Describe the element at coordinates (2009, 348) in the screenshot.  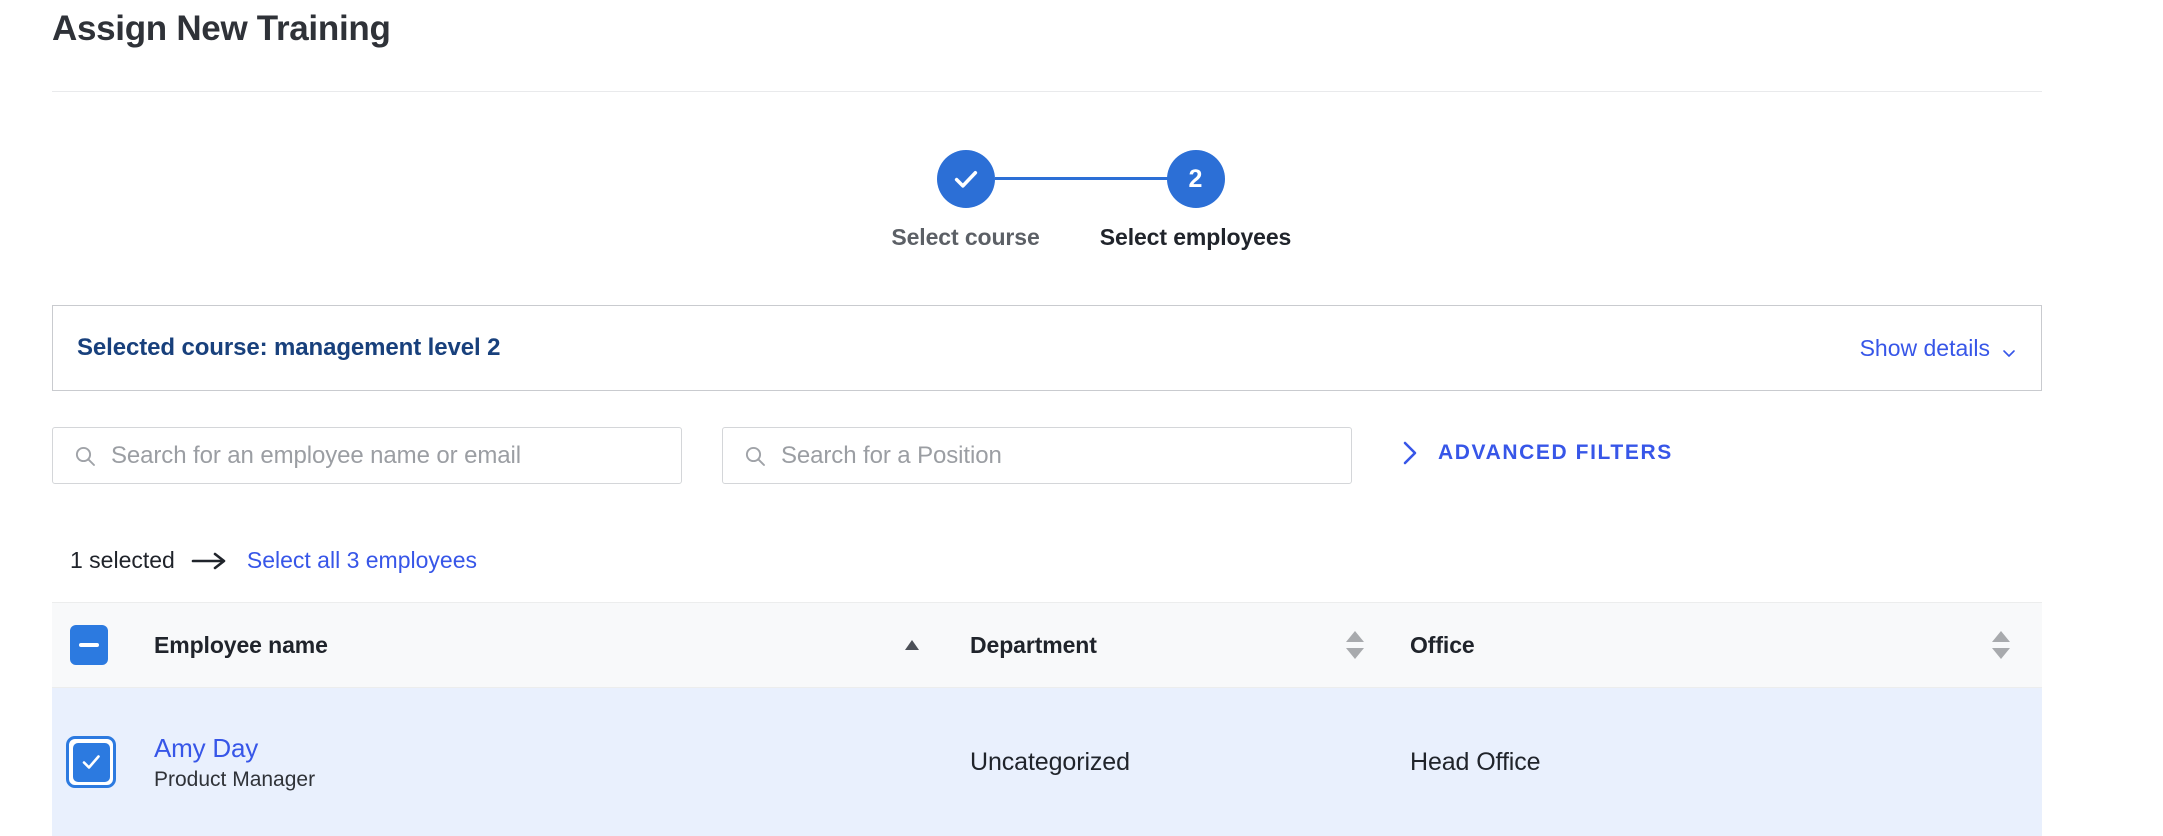
I see `chevron-down-icon` at that location.